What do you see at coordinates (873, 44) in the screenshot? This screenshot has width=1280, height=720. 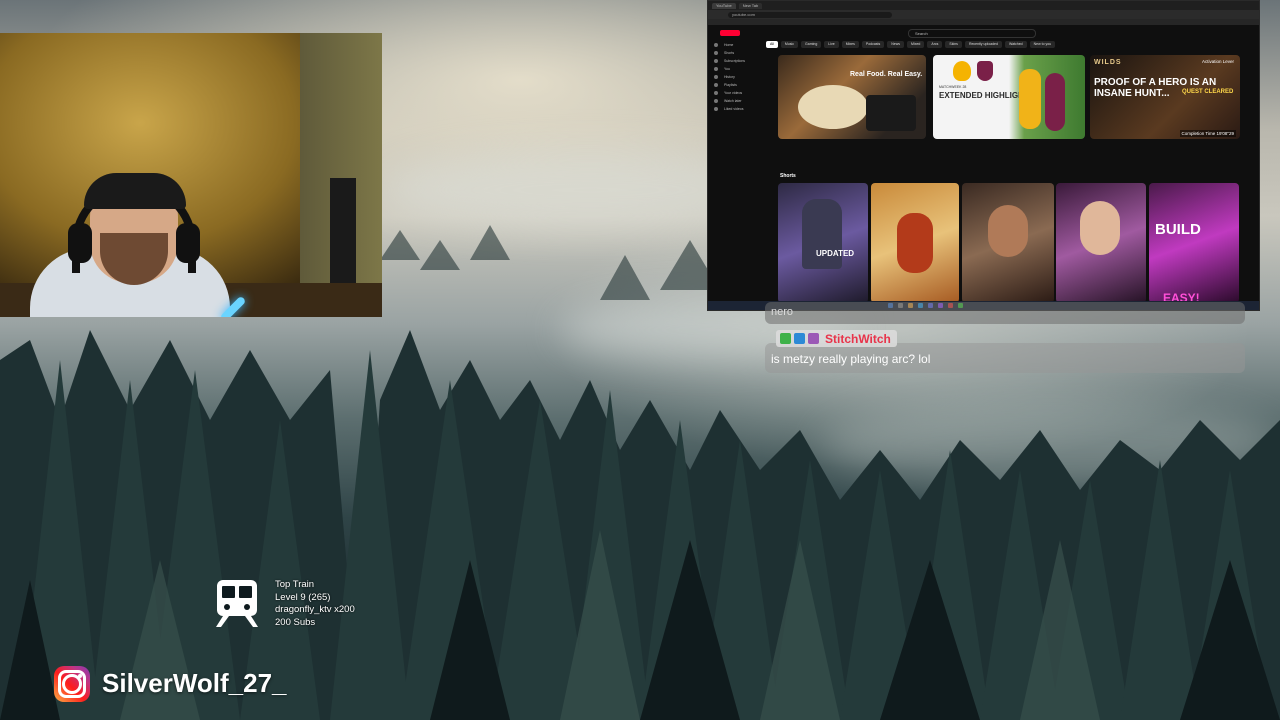 I see `chip: Podcasts` at bounding box center [873, 44].